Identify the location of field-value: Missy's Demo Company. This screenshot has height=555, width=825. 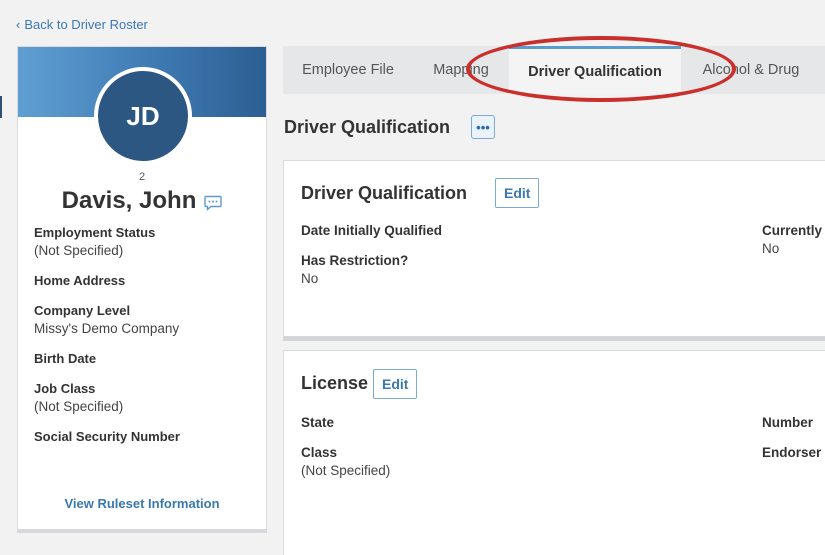
(107, 328).